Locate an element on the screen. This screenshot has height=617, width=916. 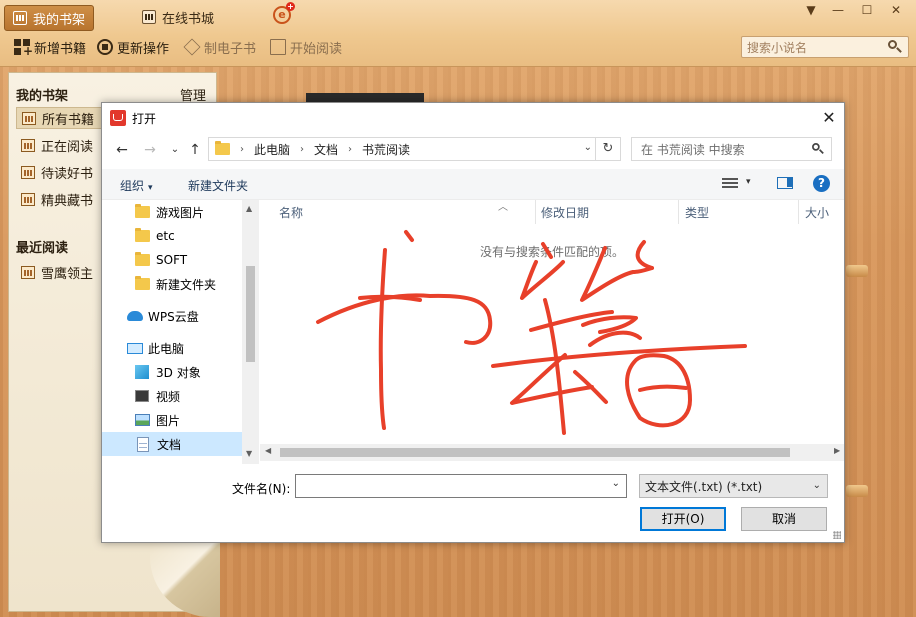
nav-item-this-pc: 此电脑 is located at coordinates (180, 348).